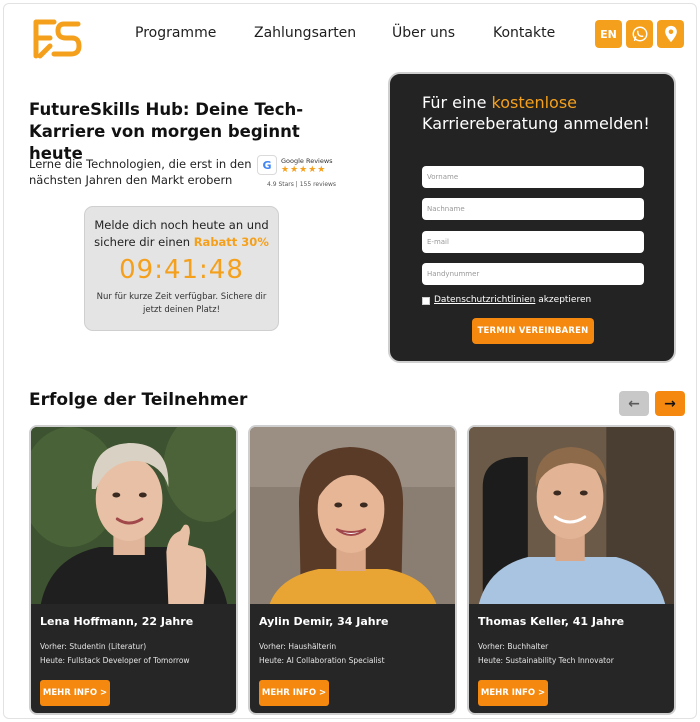 This screenshot has height=722, width=700. Describe the element at coordinates (138, 400) in the screenshot. I see `success-section-title: Erfolge der Teilnehmer` at that location.